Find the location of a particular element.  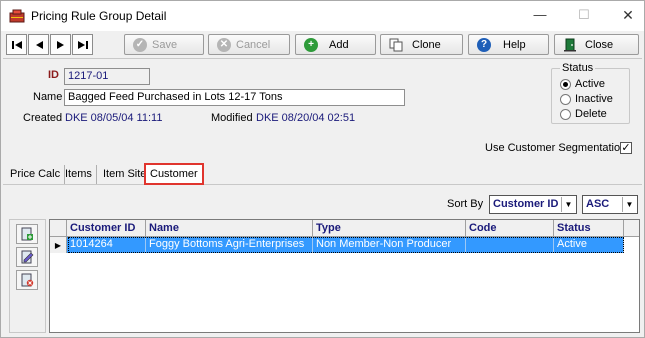

edit-row-button is located at coordinates (27, 257).